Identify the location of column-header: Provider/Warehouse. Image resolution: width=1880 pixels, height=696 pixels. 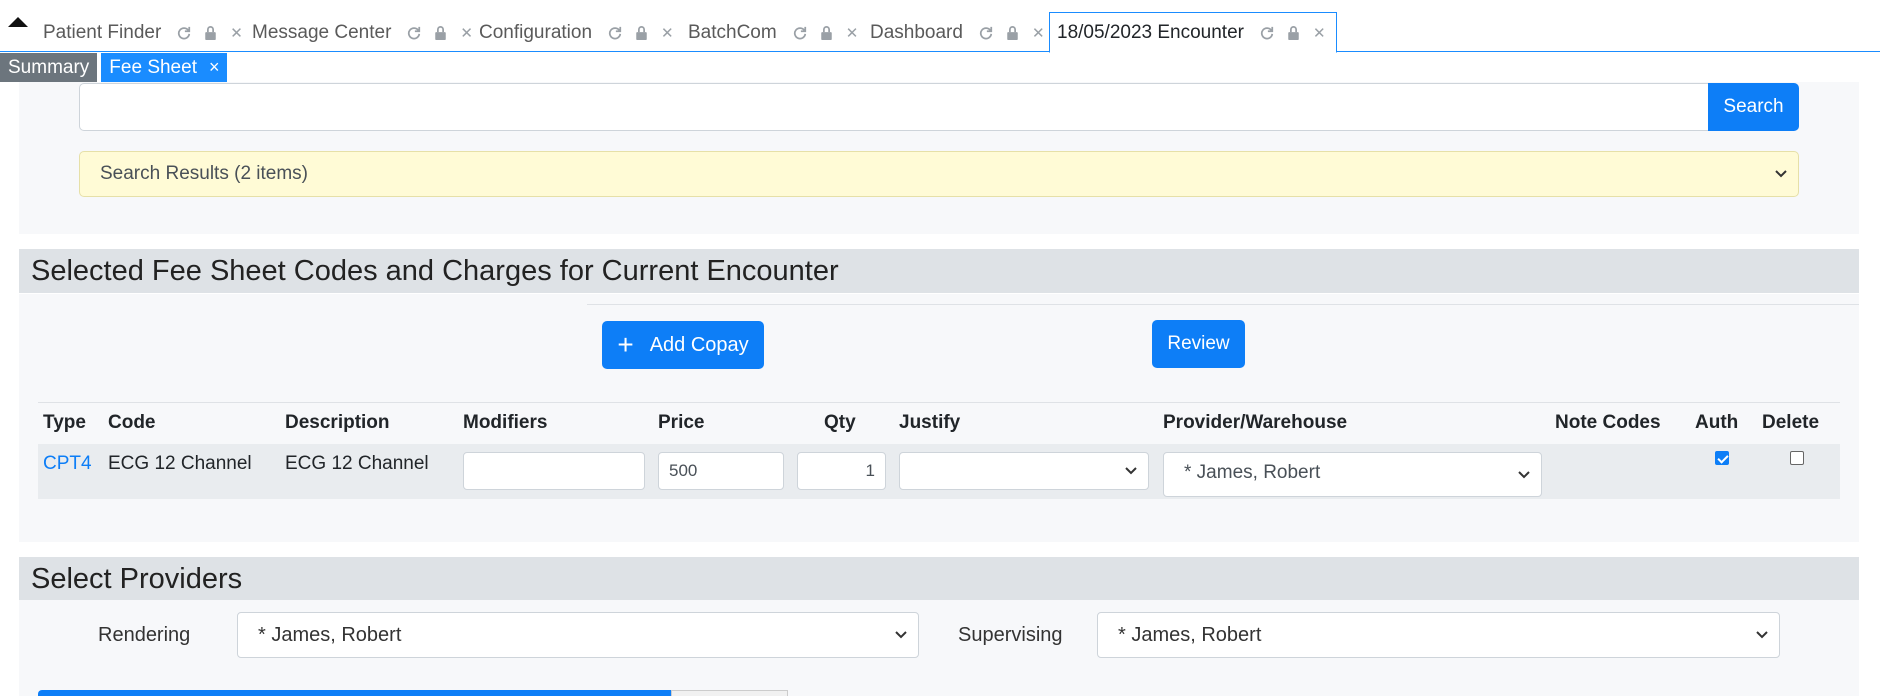
(1255, 422).